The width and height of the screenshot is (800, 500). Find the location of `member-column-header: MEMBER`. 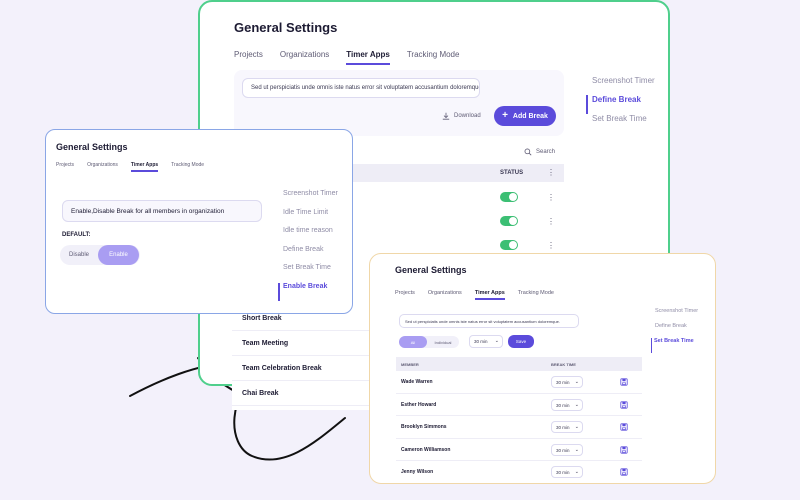

member-column-header: MEMBER is located at coordinates (410, 364).